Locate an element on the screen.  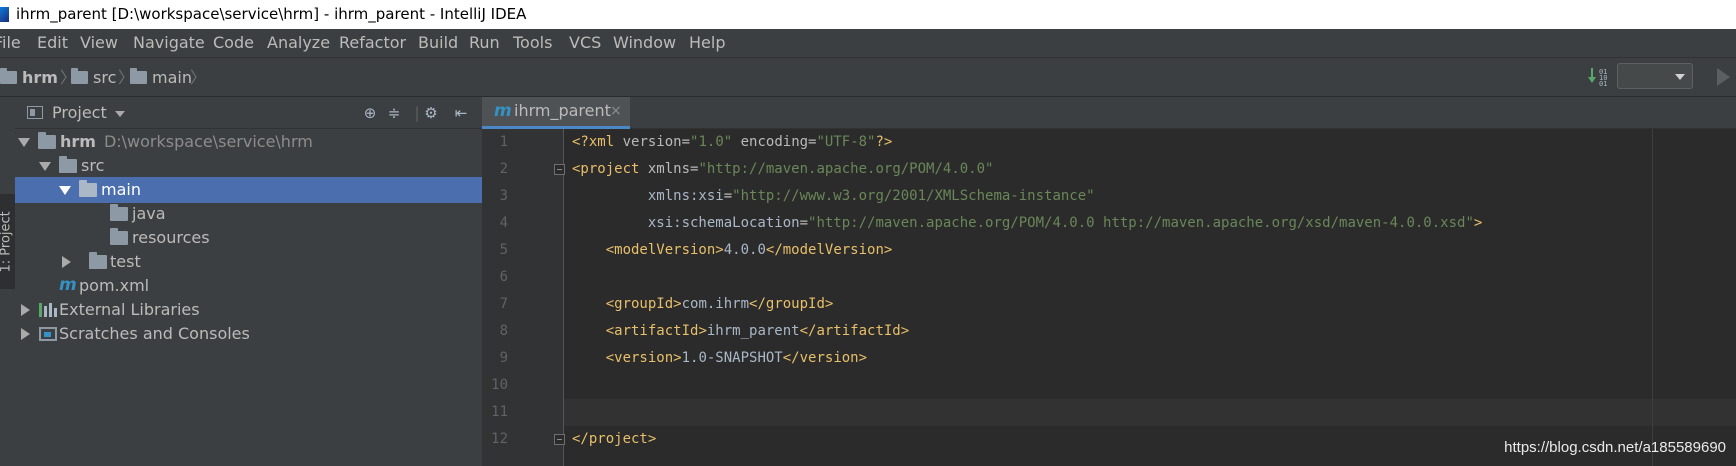
tree-item-label: resources is located at coordinates (171, 237).